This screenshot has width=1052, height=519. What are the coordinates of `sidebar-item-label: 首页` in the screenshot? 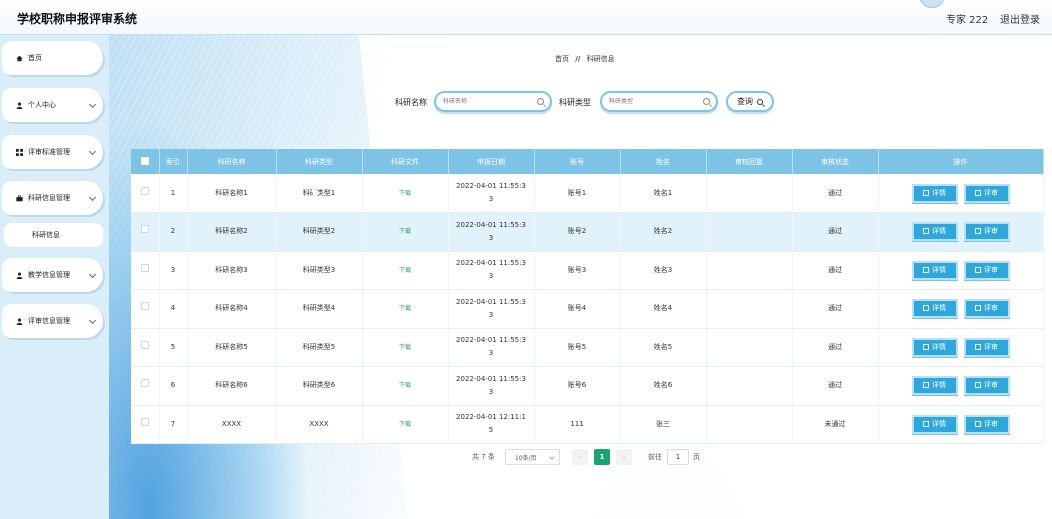 It's located at (35, 58).